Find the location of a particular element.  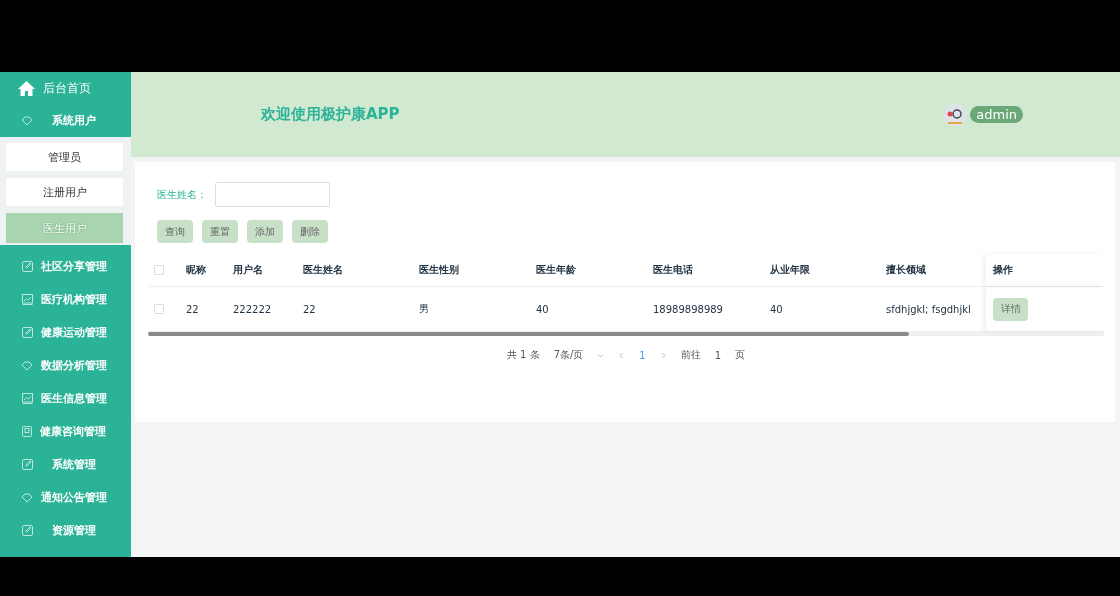

column-header: 医生年龄 is located at coordinates (556, 270).